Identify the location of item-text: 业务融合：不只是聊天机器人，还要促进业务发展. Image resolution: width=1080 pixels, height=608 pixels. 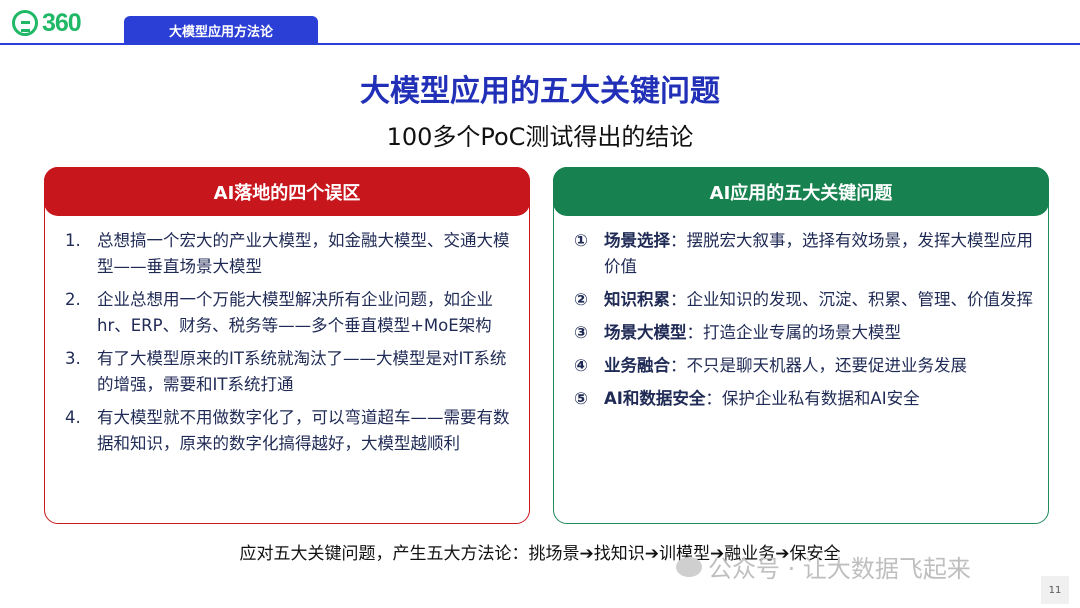
(819, 366).